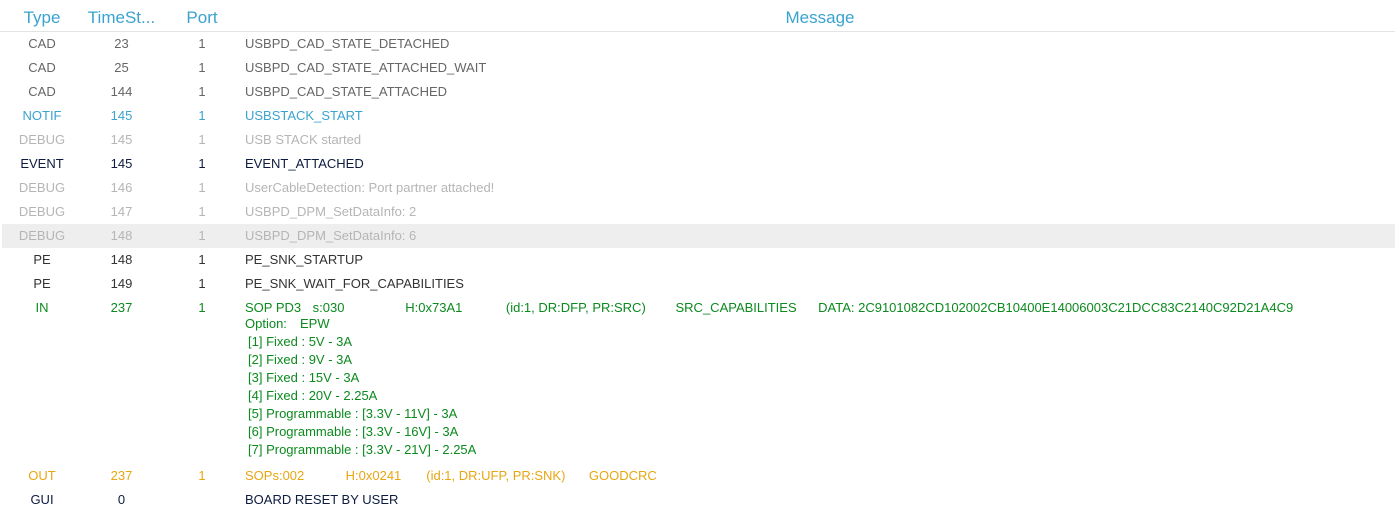 Image resolution: width=1395 pixels, height=513 pixels. What do you see at coordinates (42, 18) in the screenshot?
I see `column-header-type: Type` at bounding box center [42, 18].